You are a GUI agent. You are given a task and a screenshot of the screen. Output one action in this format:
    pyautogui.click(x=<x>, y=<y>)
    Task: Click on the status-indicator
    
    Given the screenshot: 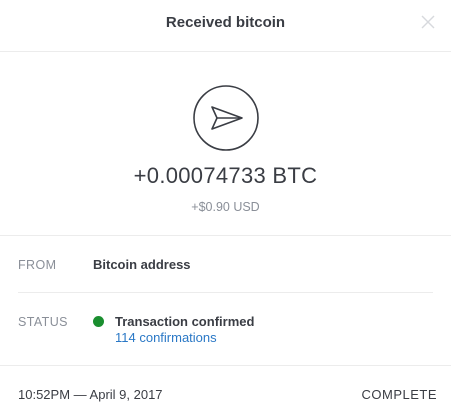 What is the action you would take?
    pyautogui.click(x=98, y=321)
    